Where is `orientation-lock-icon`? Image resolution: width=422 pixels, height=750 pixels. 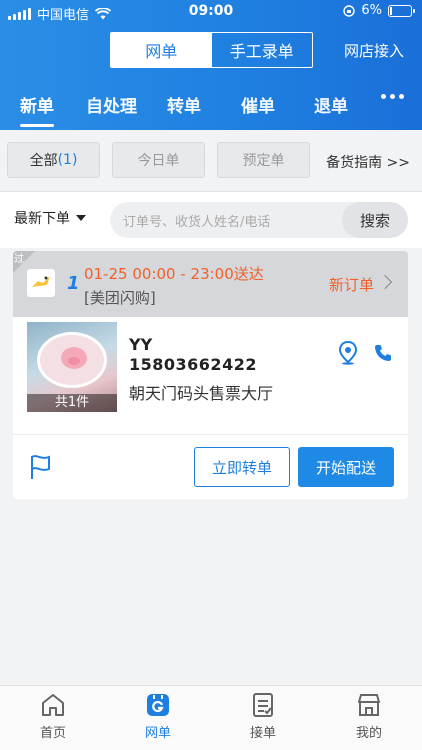
orientation-lock-icon is located at coordinates (349, 10).